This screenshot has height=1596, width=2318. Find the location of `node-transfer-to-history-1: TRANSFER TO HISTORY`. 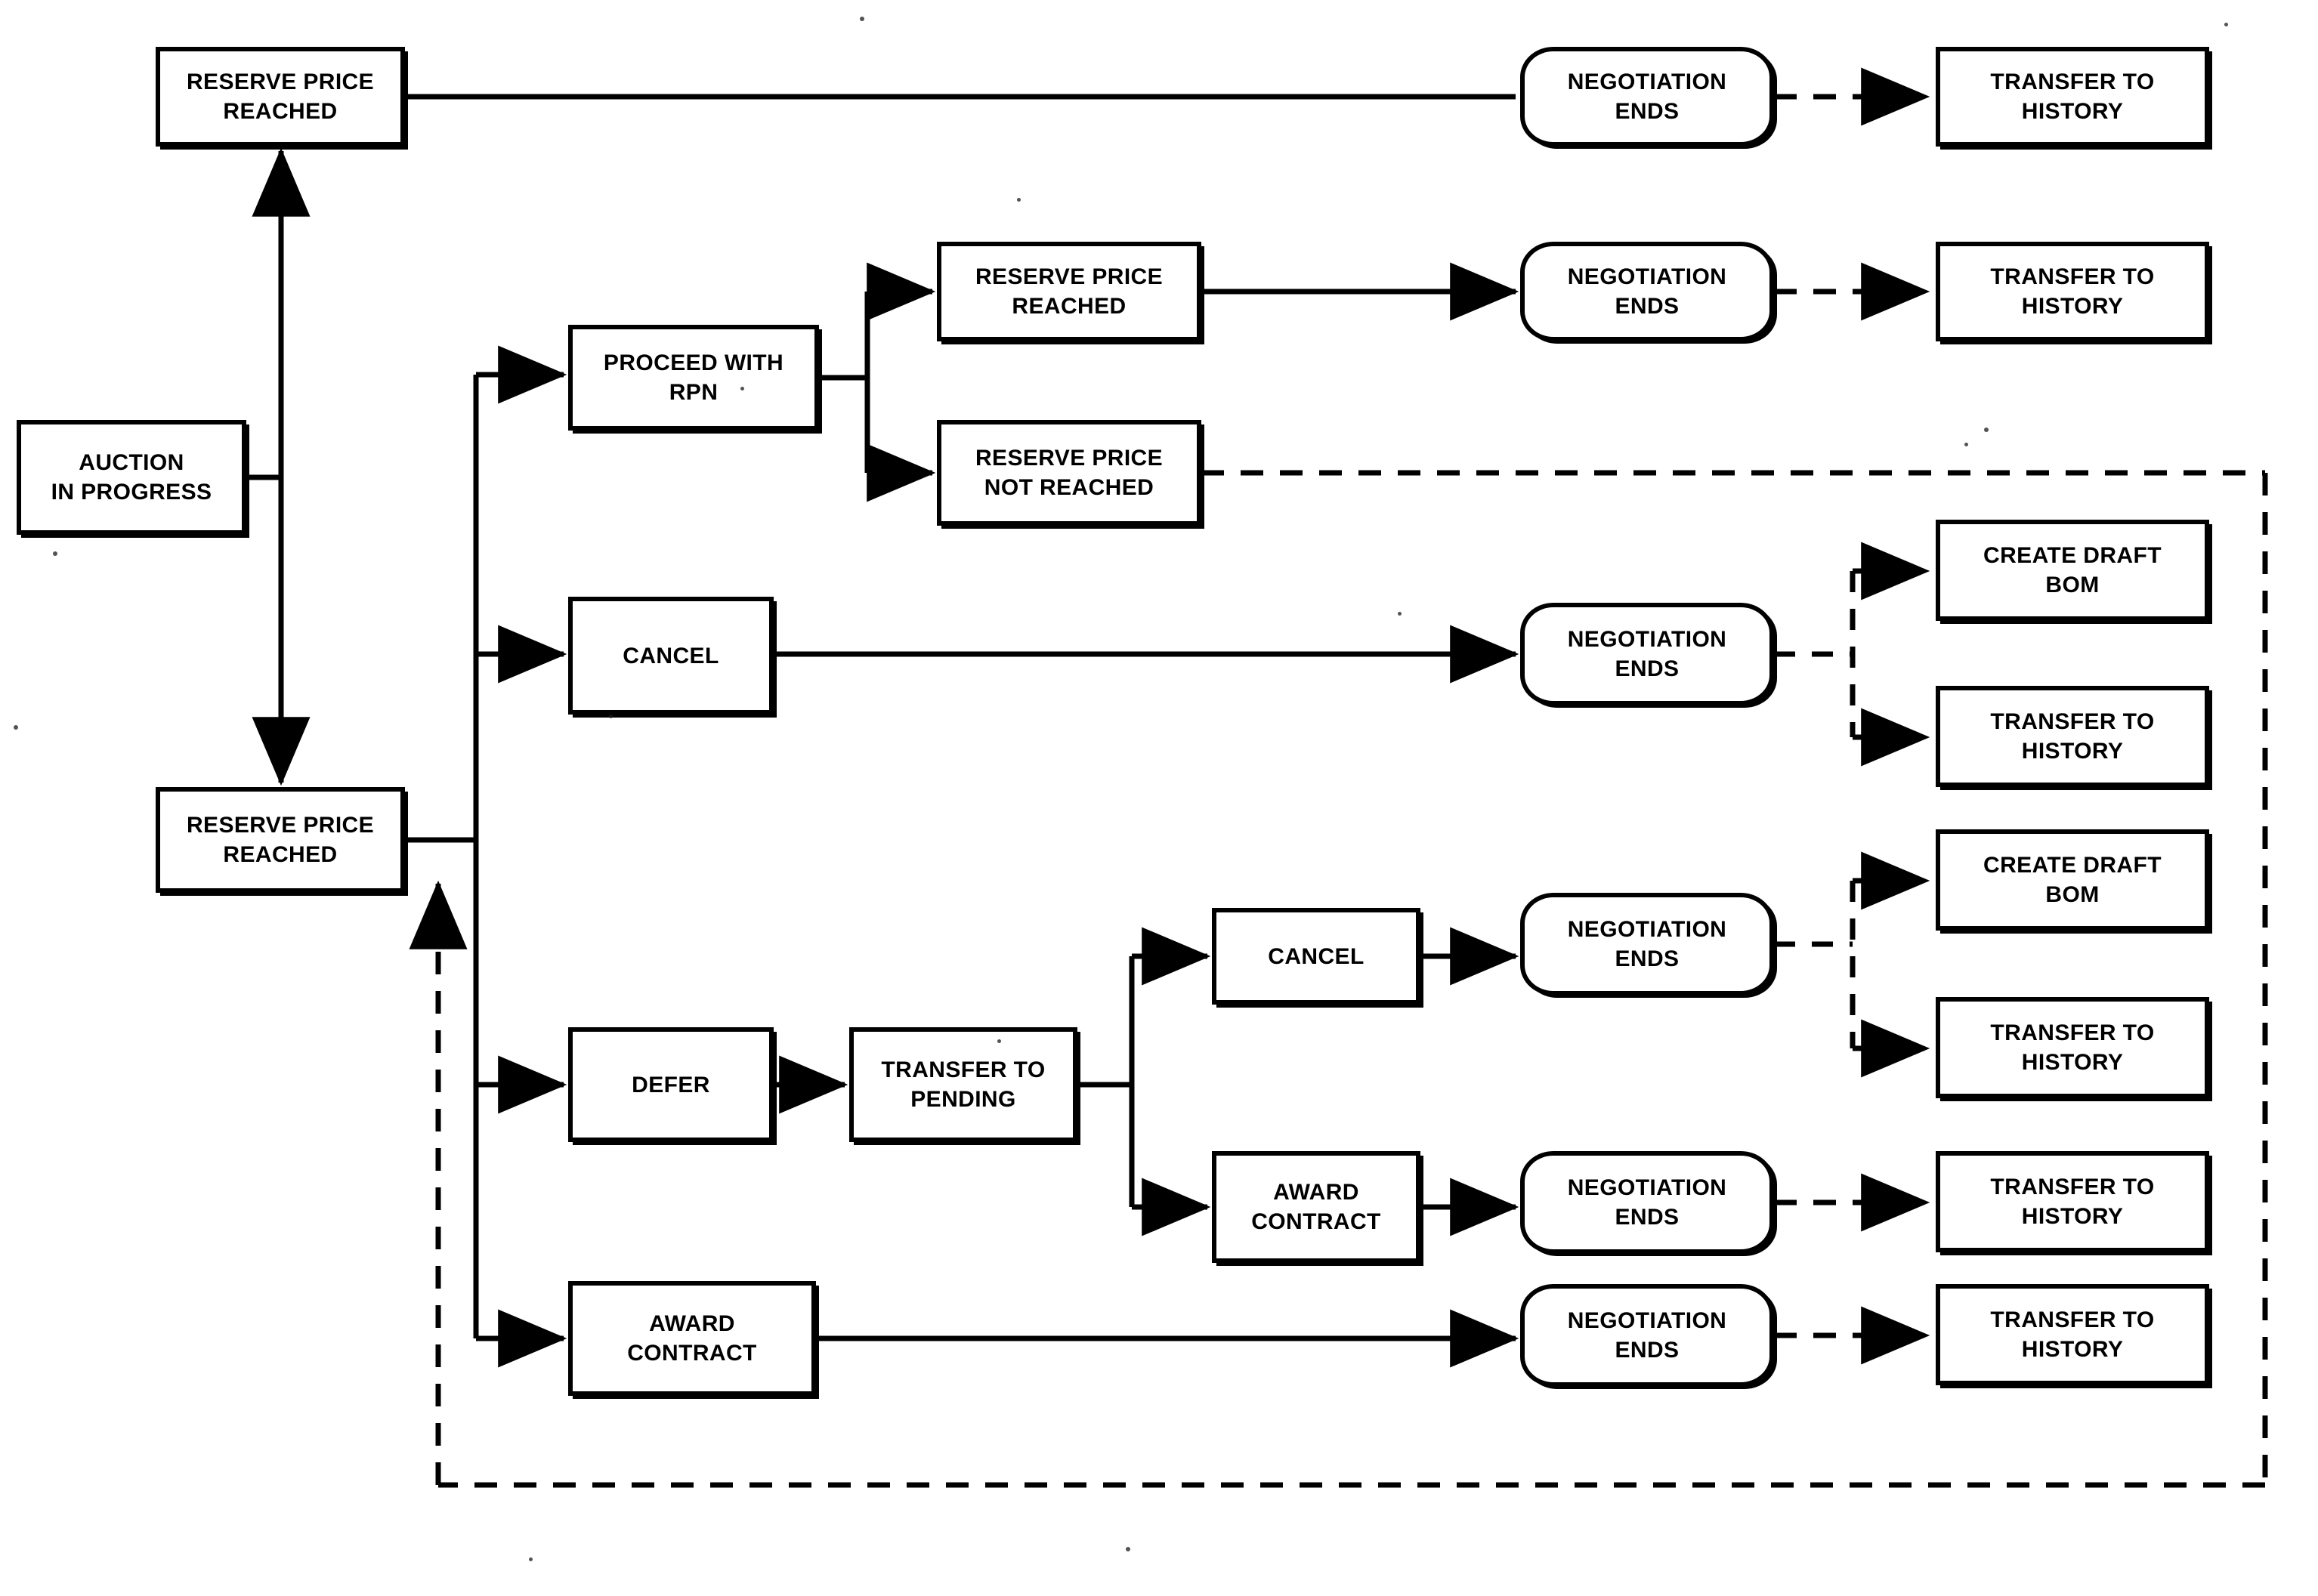

node-transfer-to-history-1: TRANSFER TO HISTORY is located at coordinates (2072, 97).